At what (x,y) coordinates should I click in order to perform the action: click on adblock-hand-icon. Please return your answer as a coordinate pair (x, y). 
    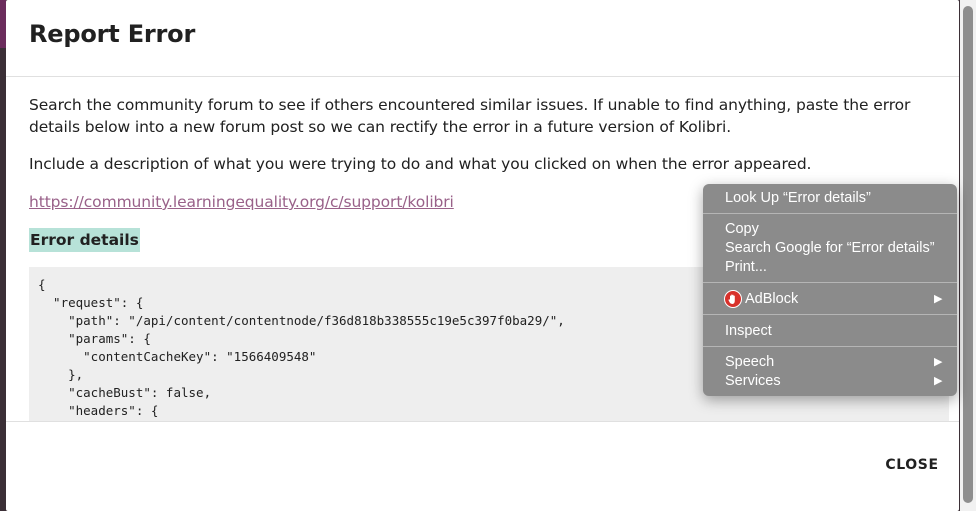
    Looking at the image, I should click on (733, 299).